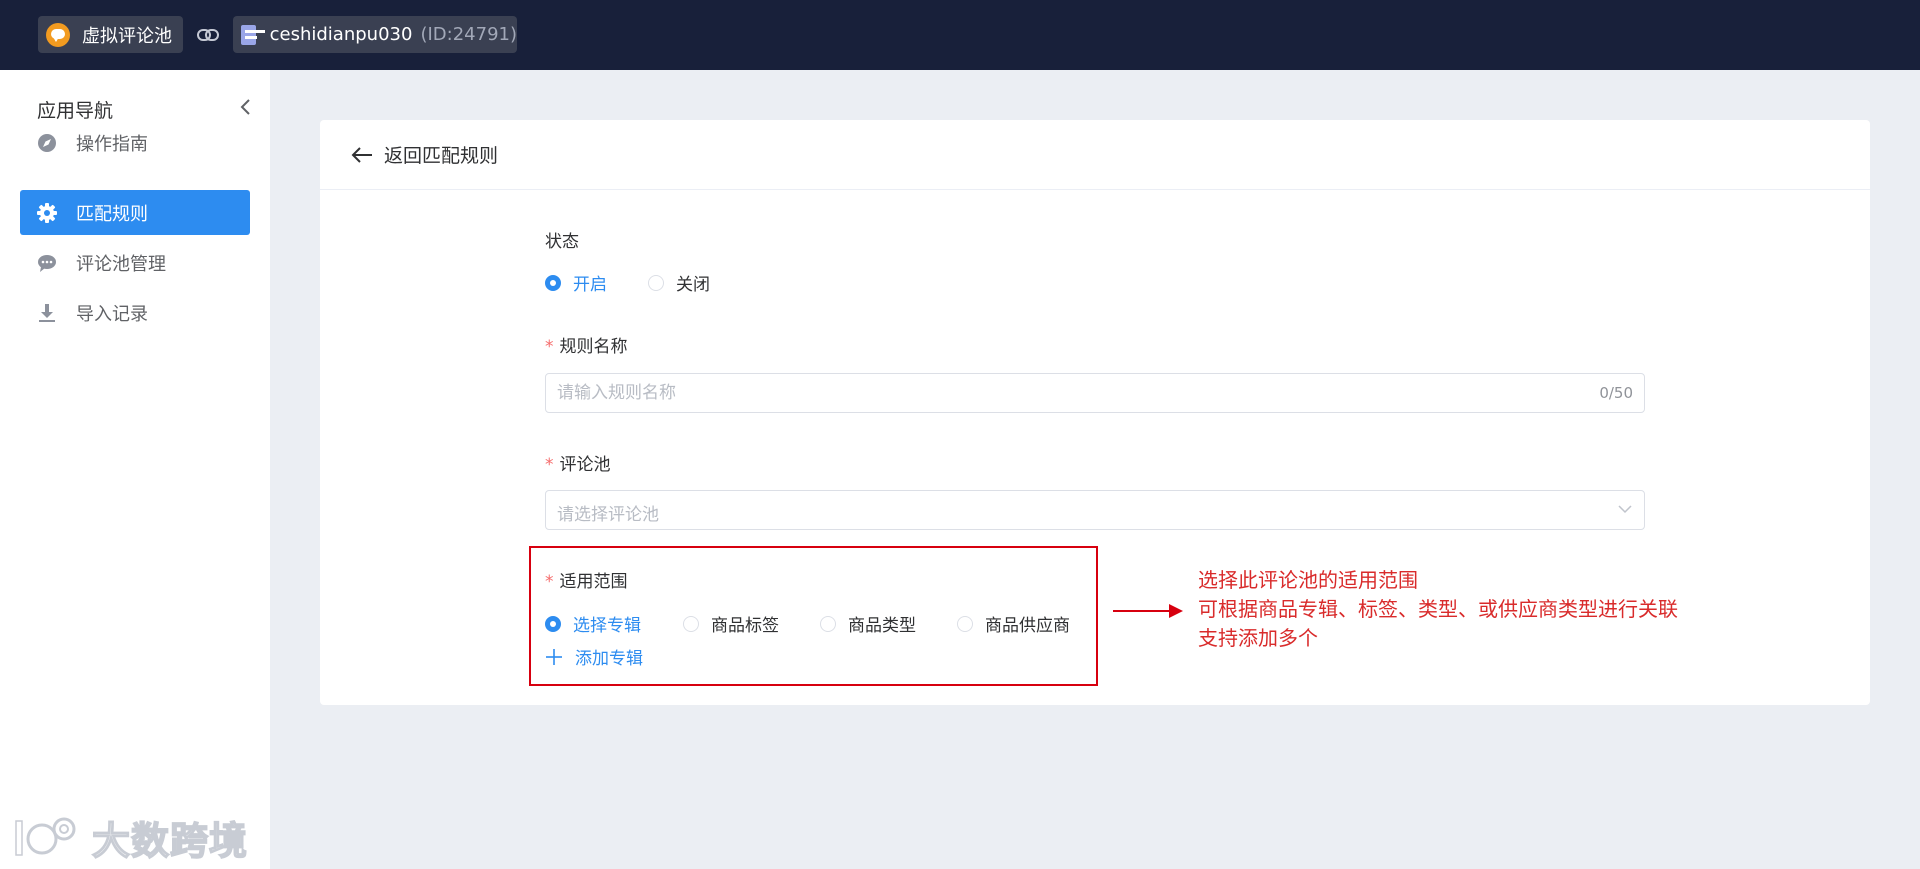  Describe the element at coordinates (1616, 393) in the screenshot. I see `char-counter: 0/50` at that location.